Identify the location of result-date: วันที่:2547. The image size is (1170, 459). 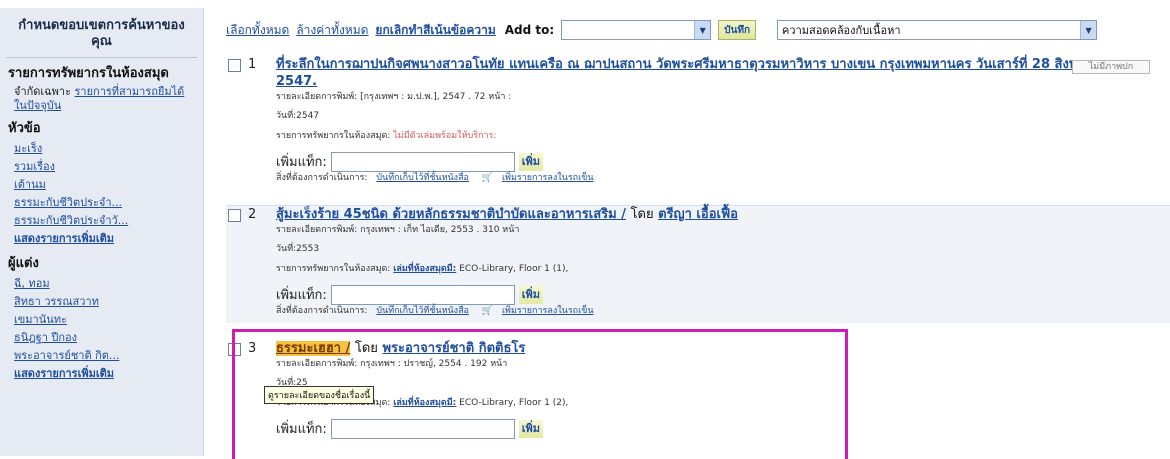
(691, 116).